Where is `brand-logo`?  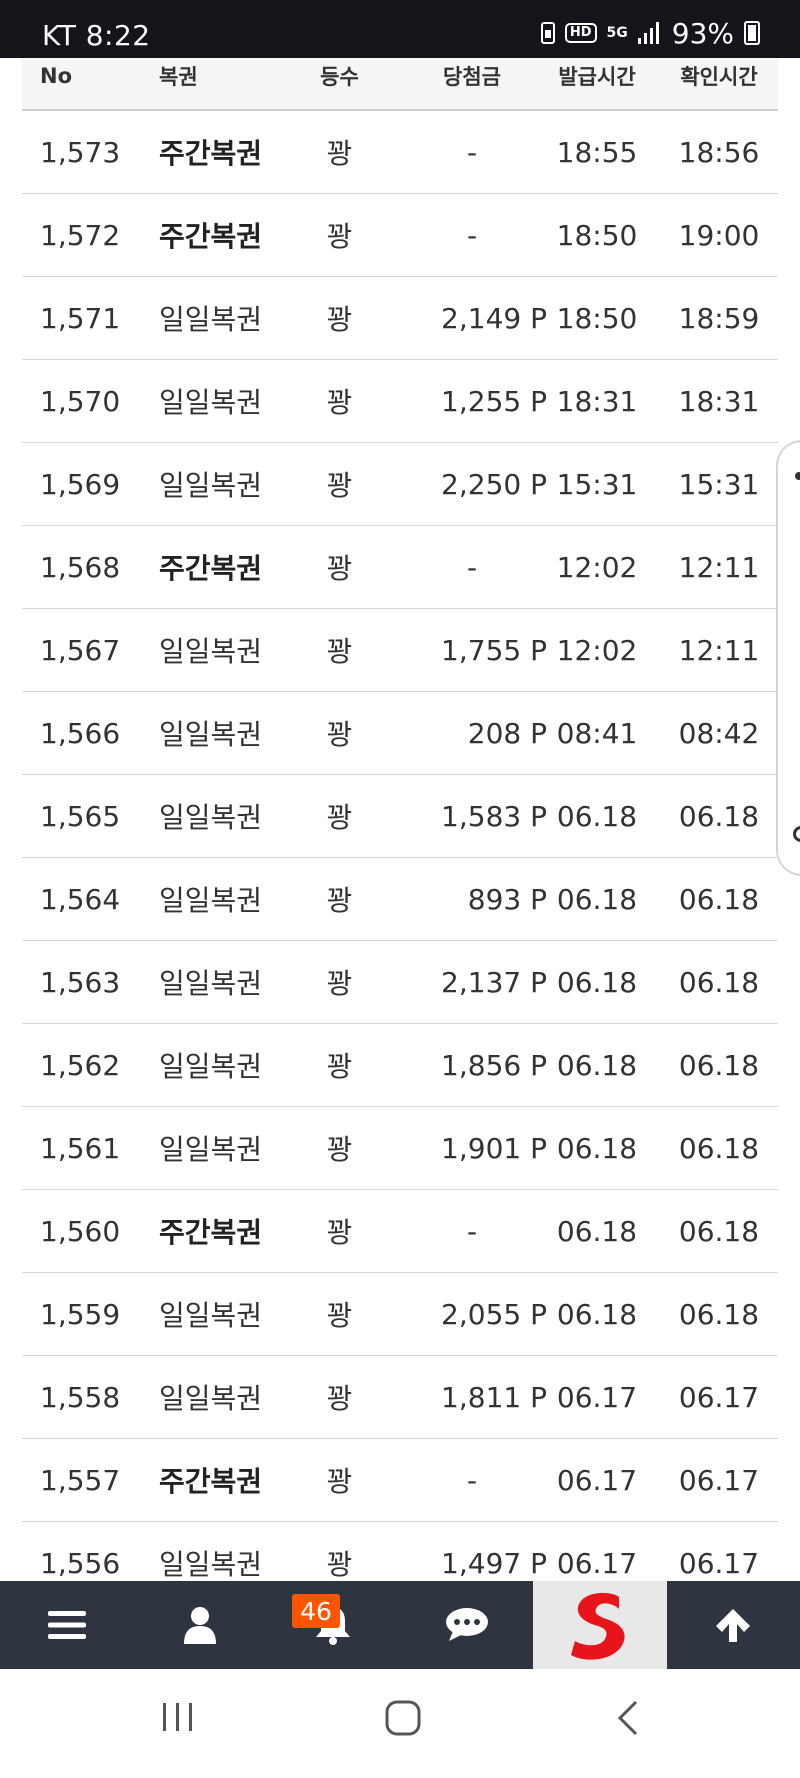
brand-logo is located at coordinates (597, 1626).